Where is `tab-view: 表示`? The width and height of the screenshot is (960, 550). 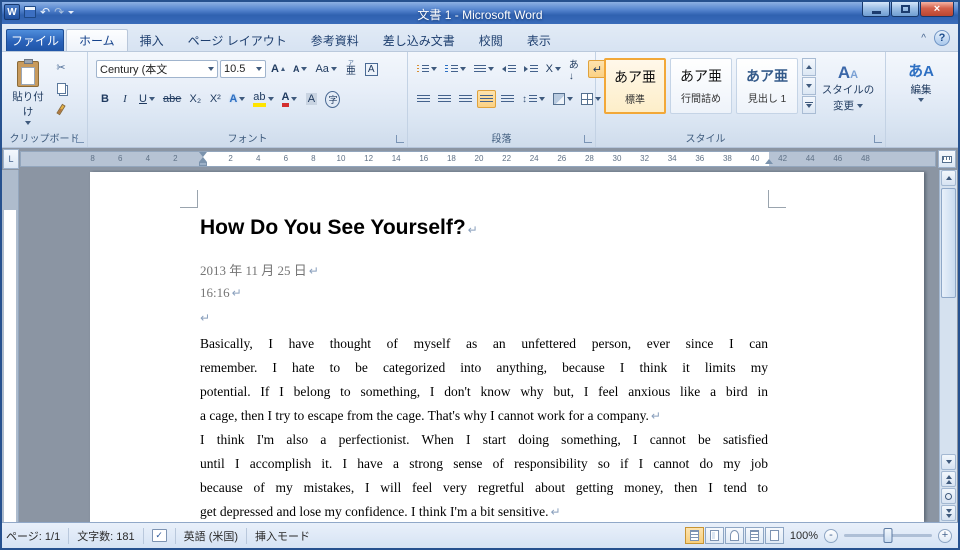
tab-view: 表示 is located at coordinates (539, 40).